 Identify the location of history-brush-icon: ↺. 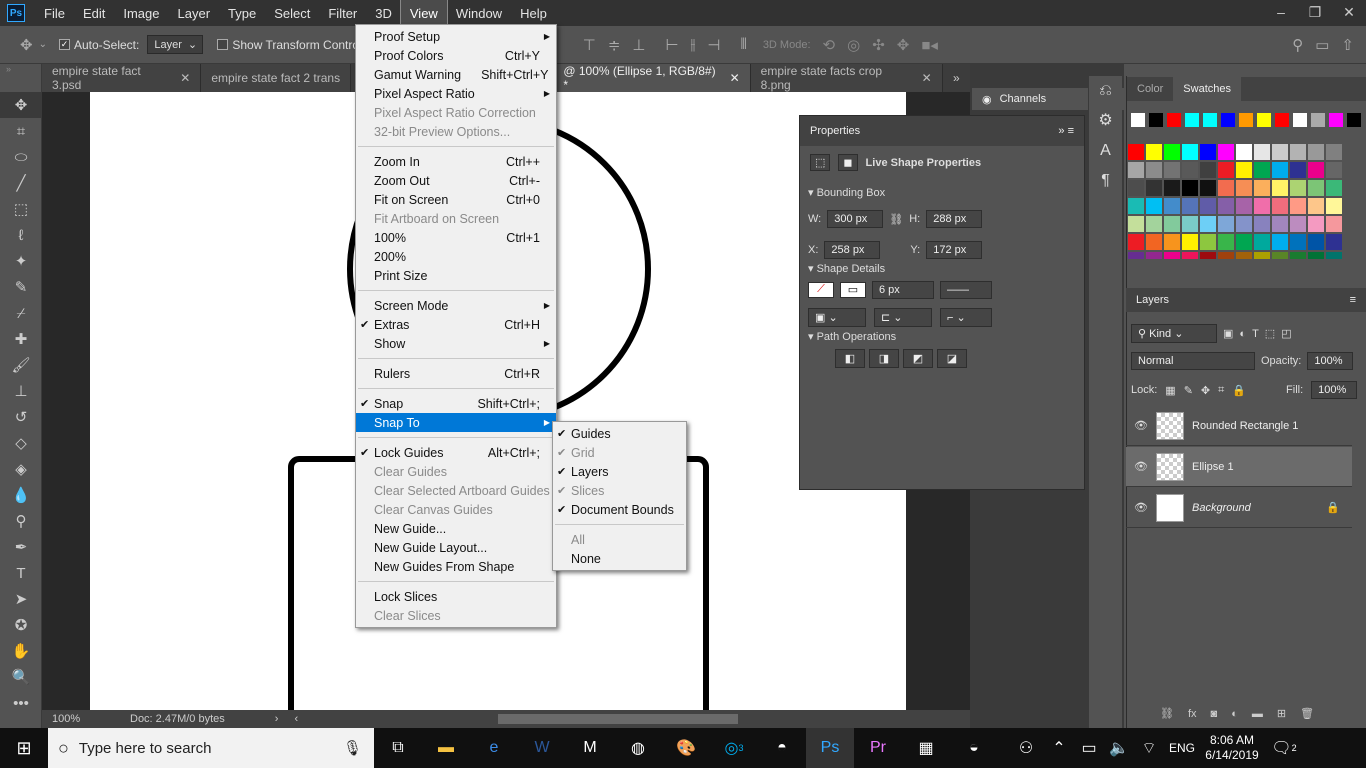
(21, 417).